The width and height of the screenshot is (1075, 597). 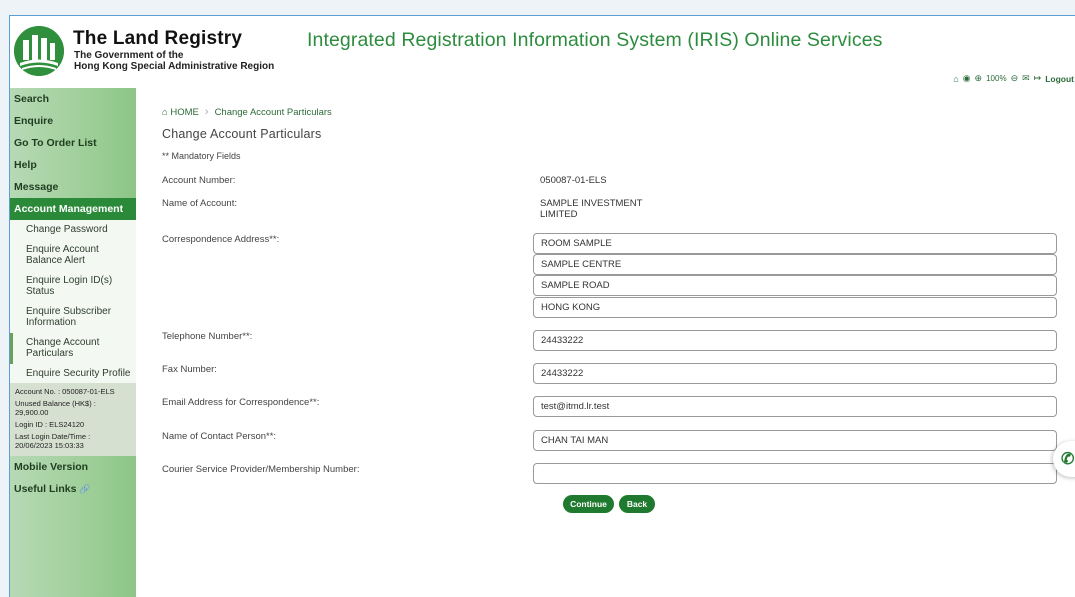 I want to click on account-number-value: 050087-01-ELS, so click(x=573, y=180).